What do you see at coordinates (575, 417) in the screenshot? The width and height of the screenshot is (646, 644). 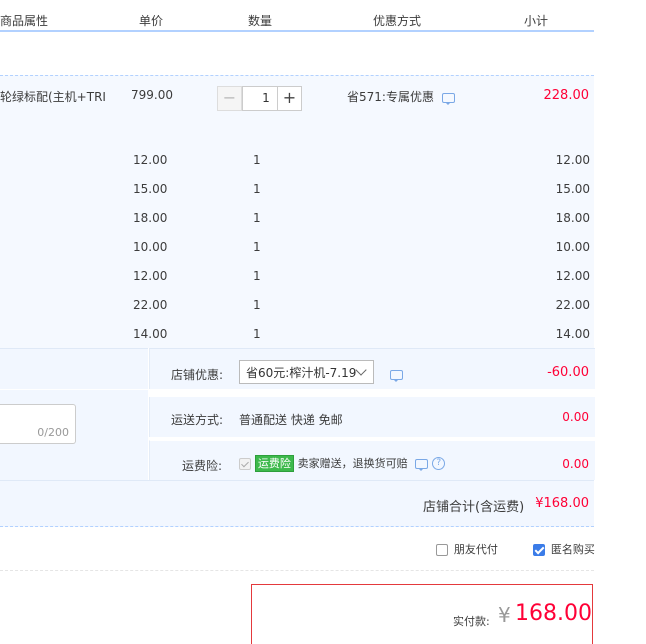 I see `shipping-amount: 0.00` at bounding box center [575, 417].